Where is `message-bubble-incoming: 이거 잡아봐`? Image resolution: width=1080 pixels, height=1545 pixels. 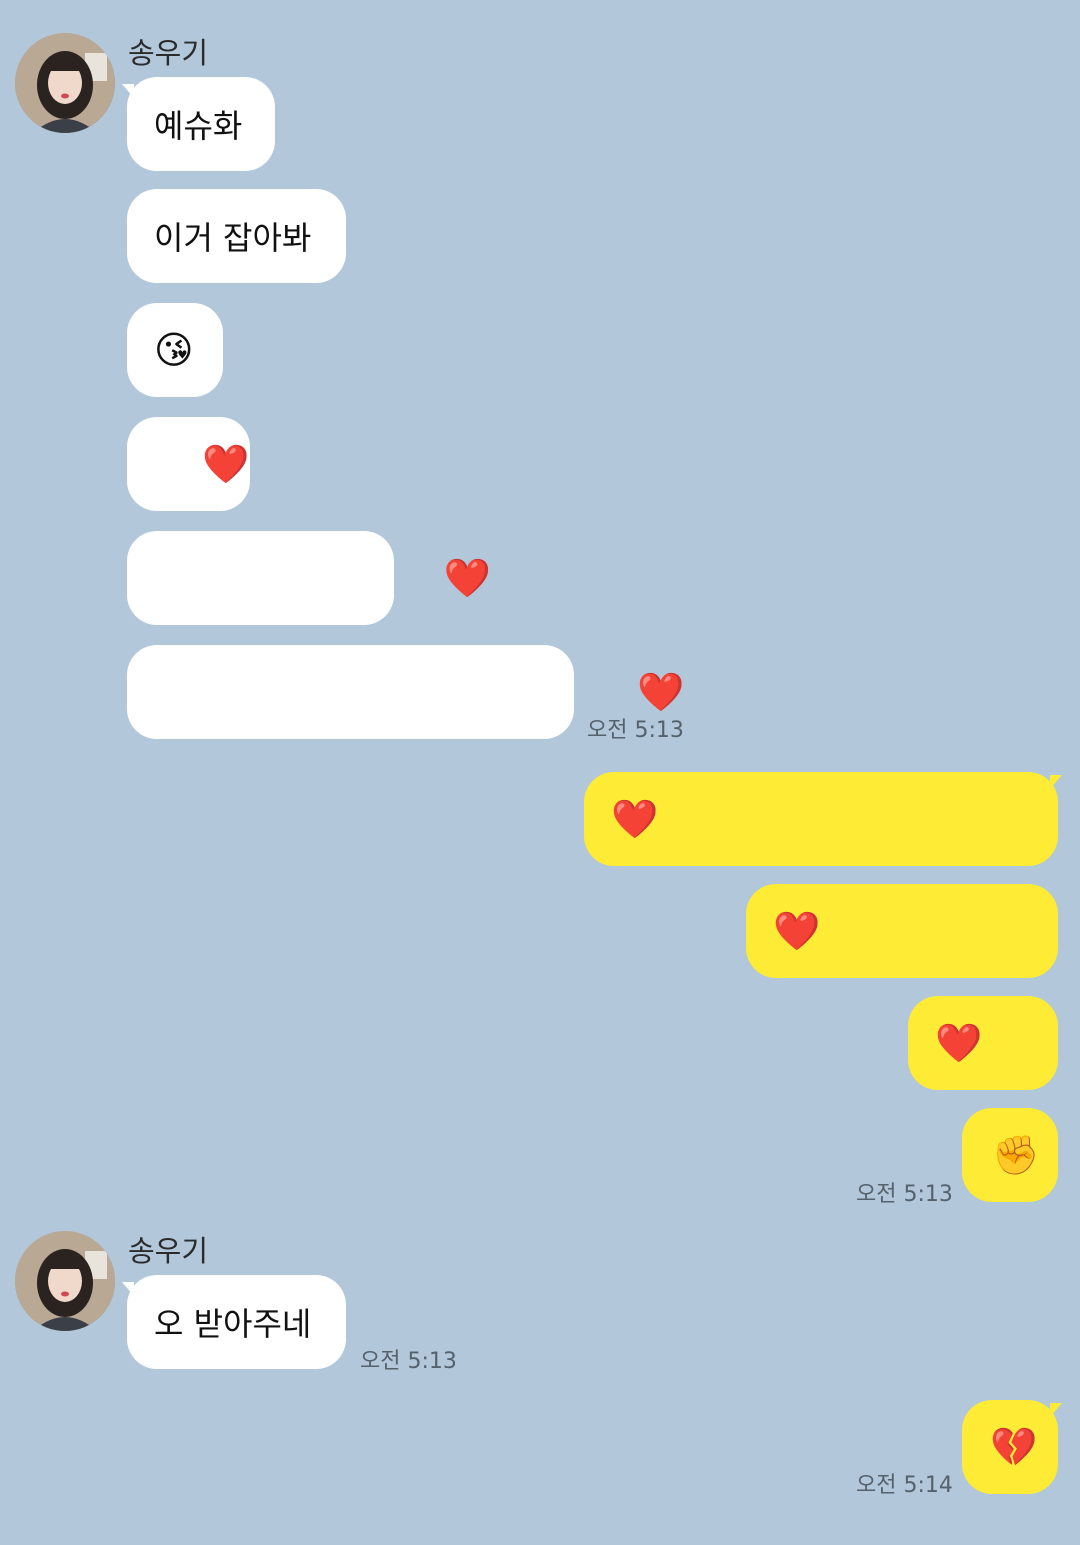 message-bubble-incoming: 이거 잡아봐 is located at coordinates (236, 236).